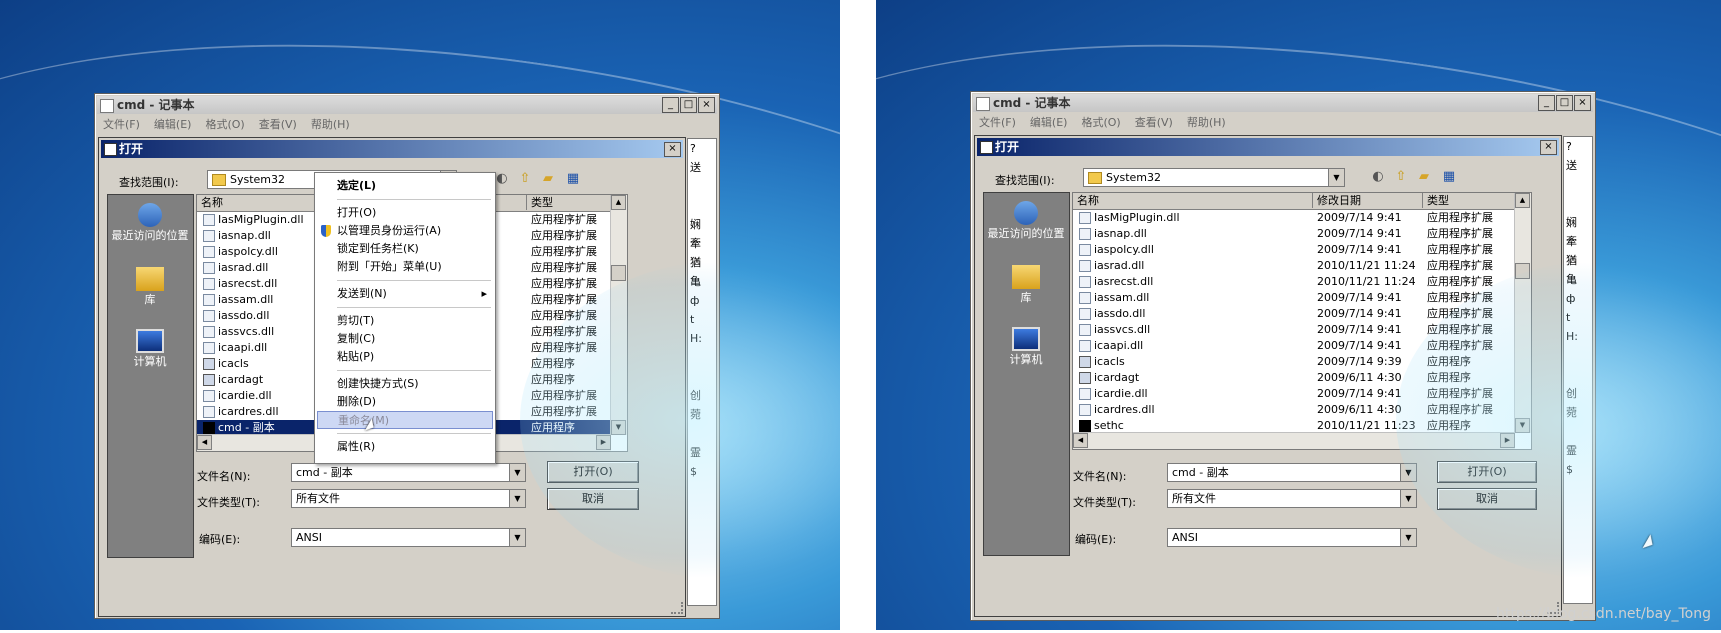  I want to click on context-menu-item: 剪切(T), so click(405, 321).